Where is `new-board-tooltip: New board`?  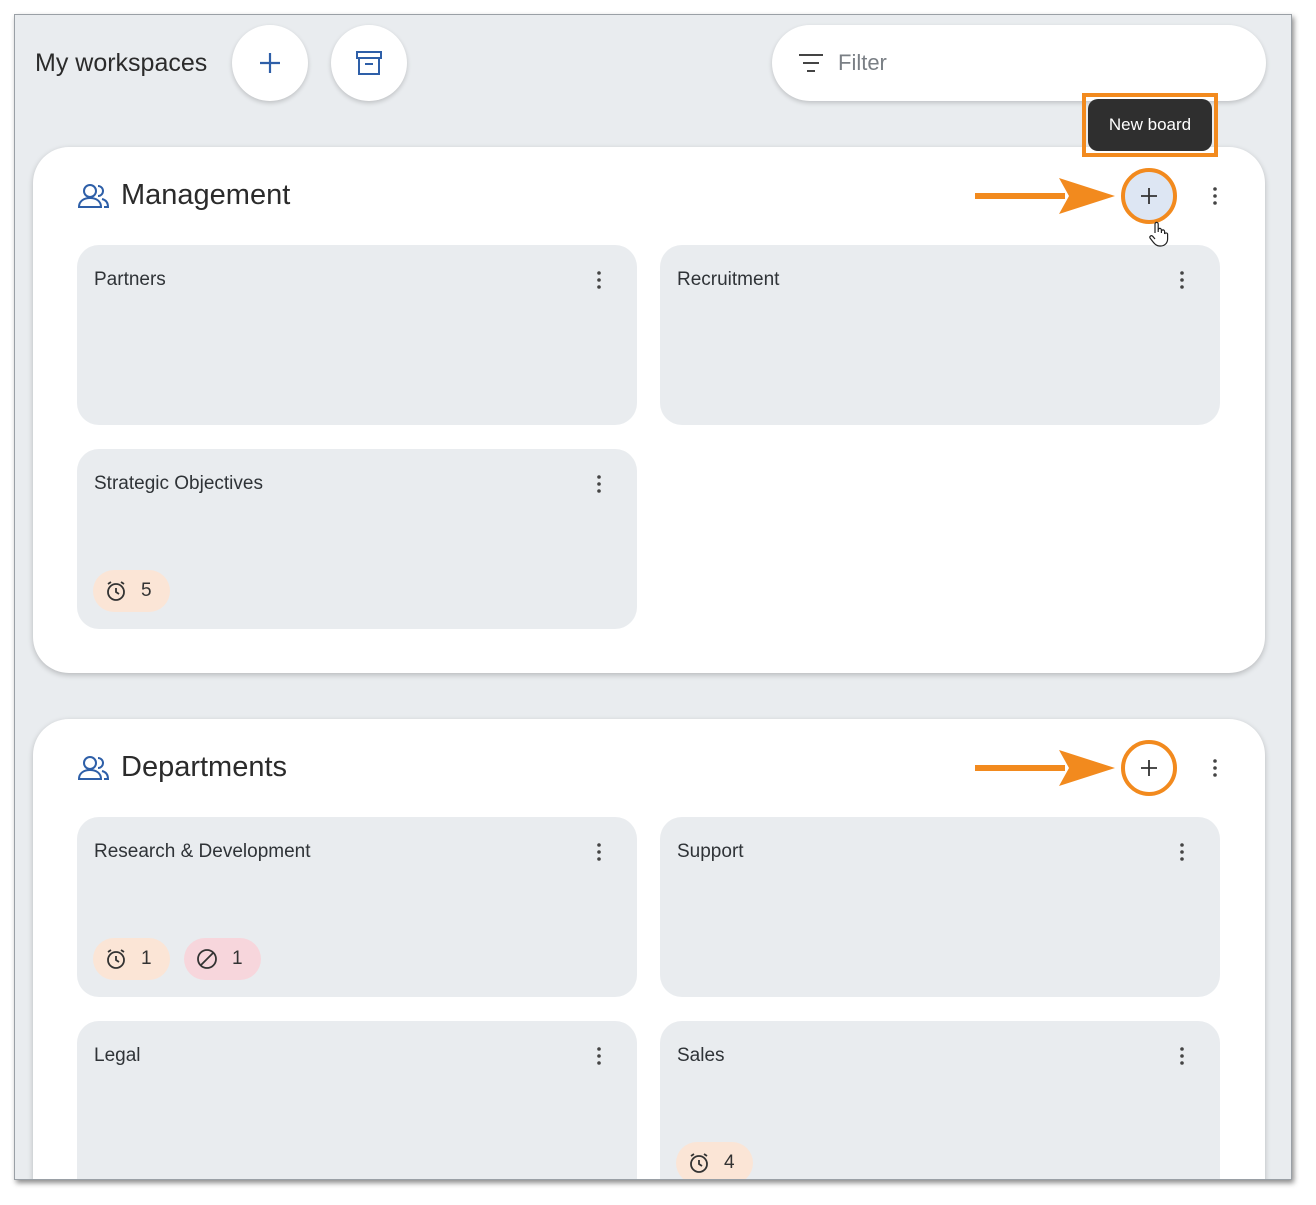 new-board-tooltip: New board is located at coordinates (1150, 125).